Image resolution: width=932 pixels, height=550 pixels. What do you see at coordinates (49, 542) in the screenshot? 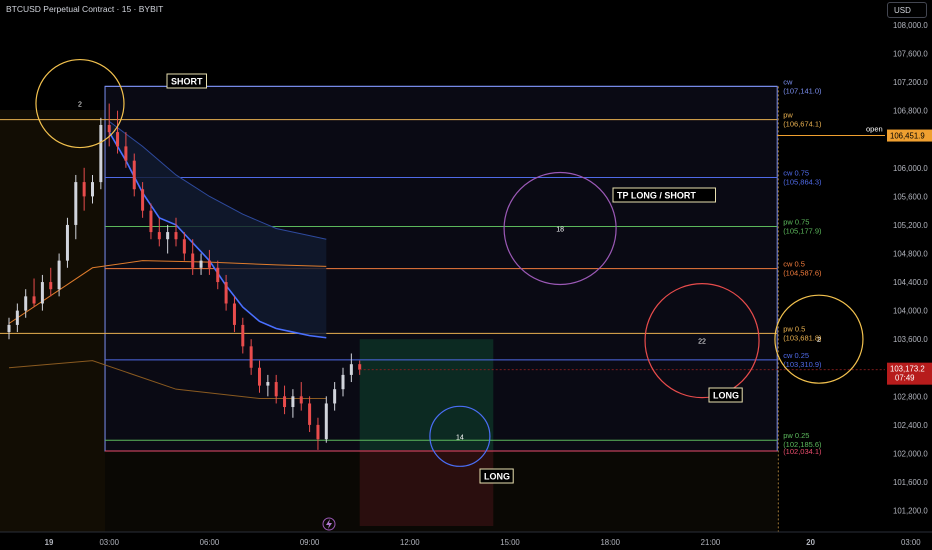
I see `x-tick-label: 19` at bounding box center [49, 542].